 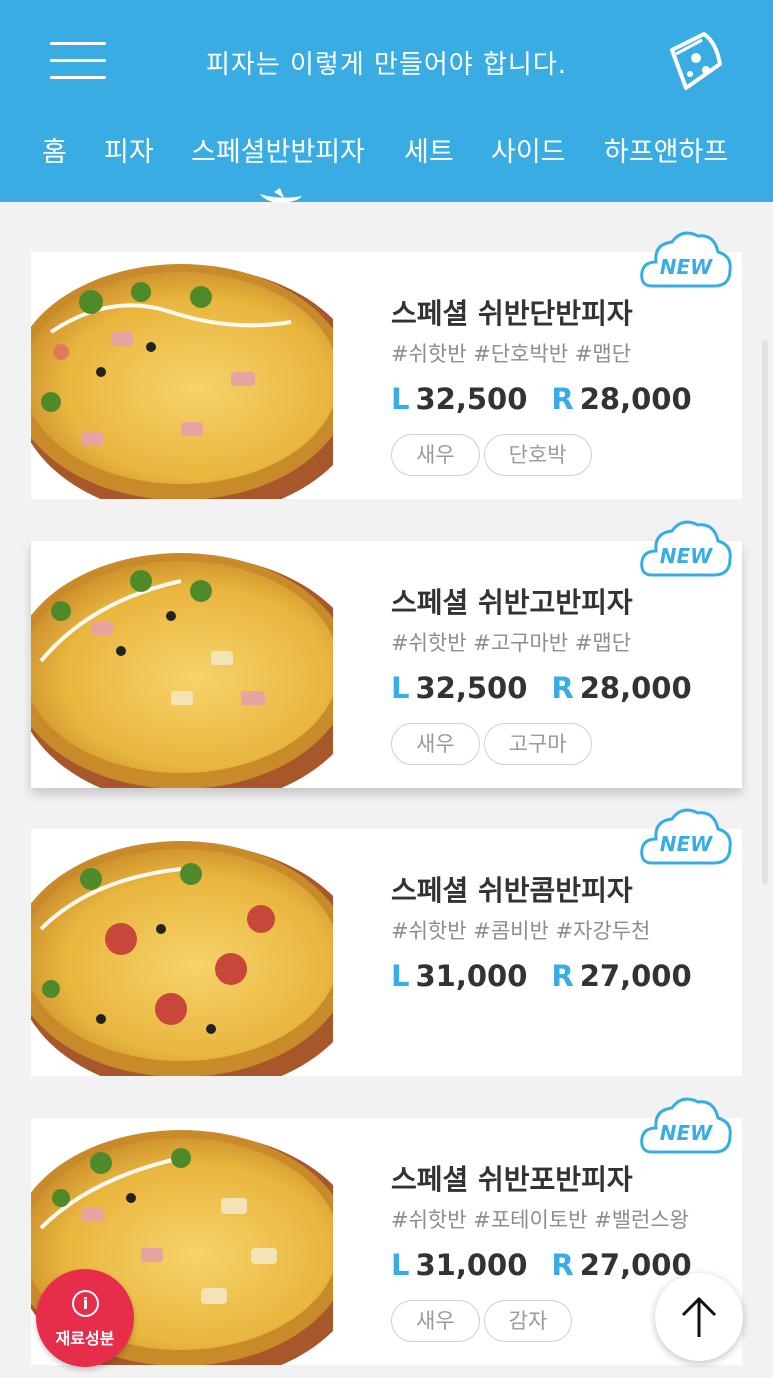 What do you see at coordinates (511, 354) in the screenshot?
I see `product-tags: #쉬핫반 #단호박반 #맵단` at bounding box center [511, 354].